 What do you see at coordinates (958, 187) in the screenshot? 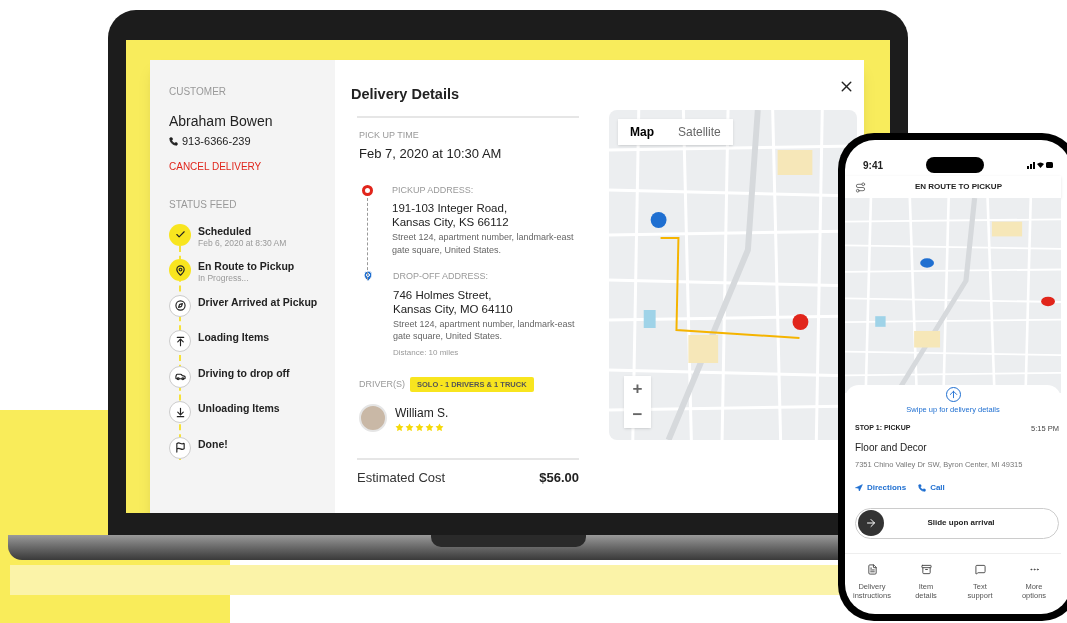
I see `screen-title: EN ROUTE TO PICKUP` at bounding box center [958, 187].